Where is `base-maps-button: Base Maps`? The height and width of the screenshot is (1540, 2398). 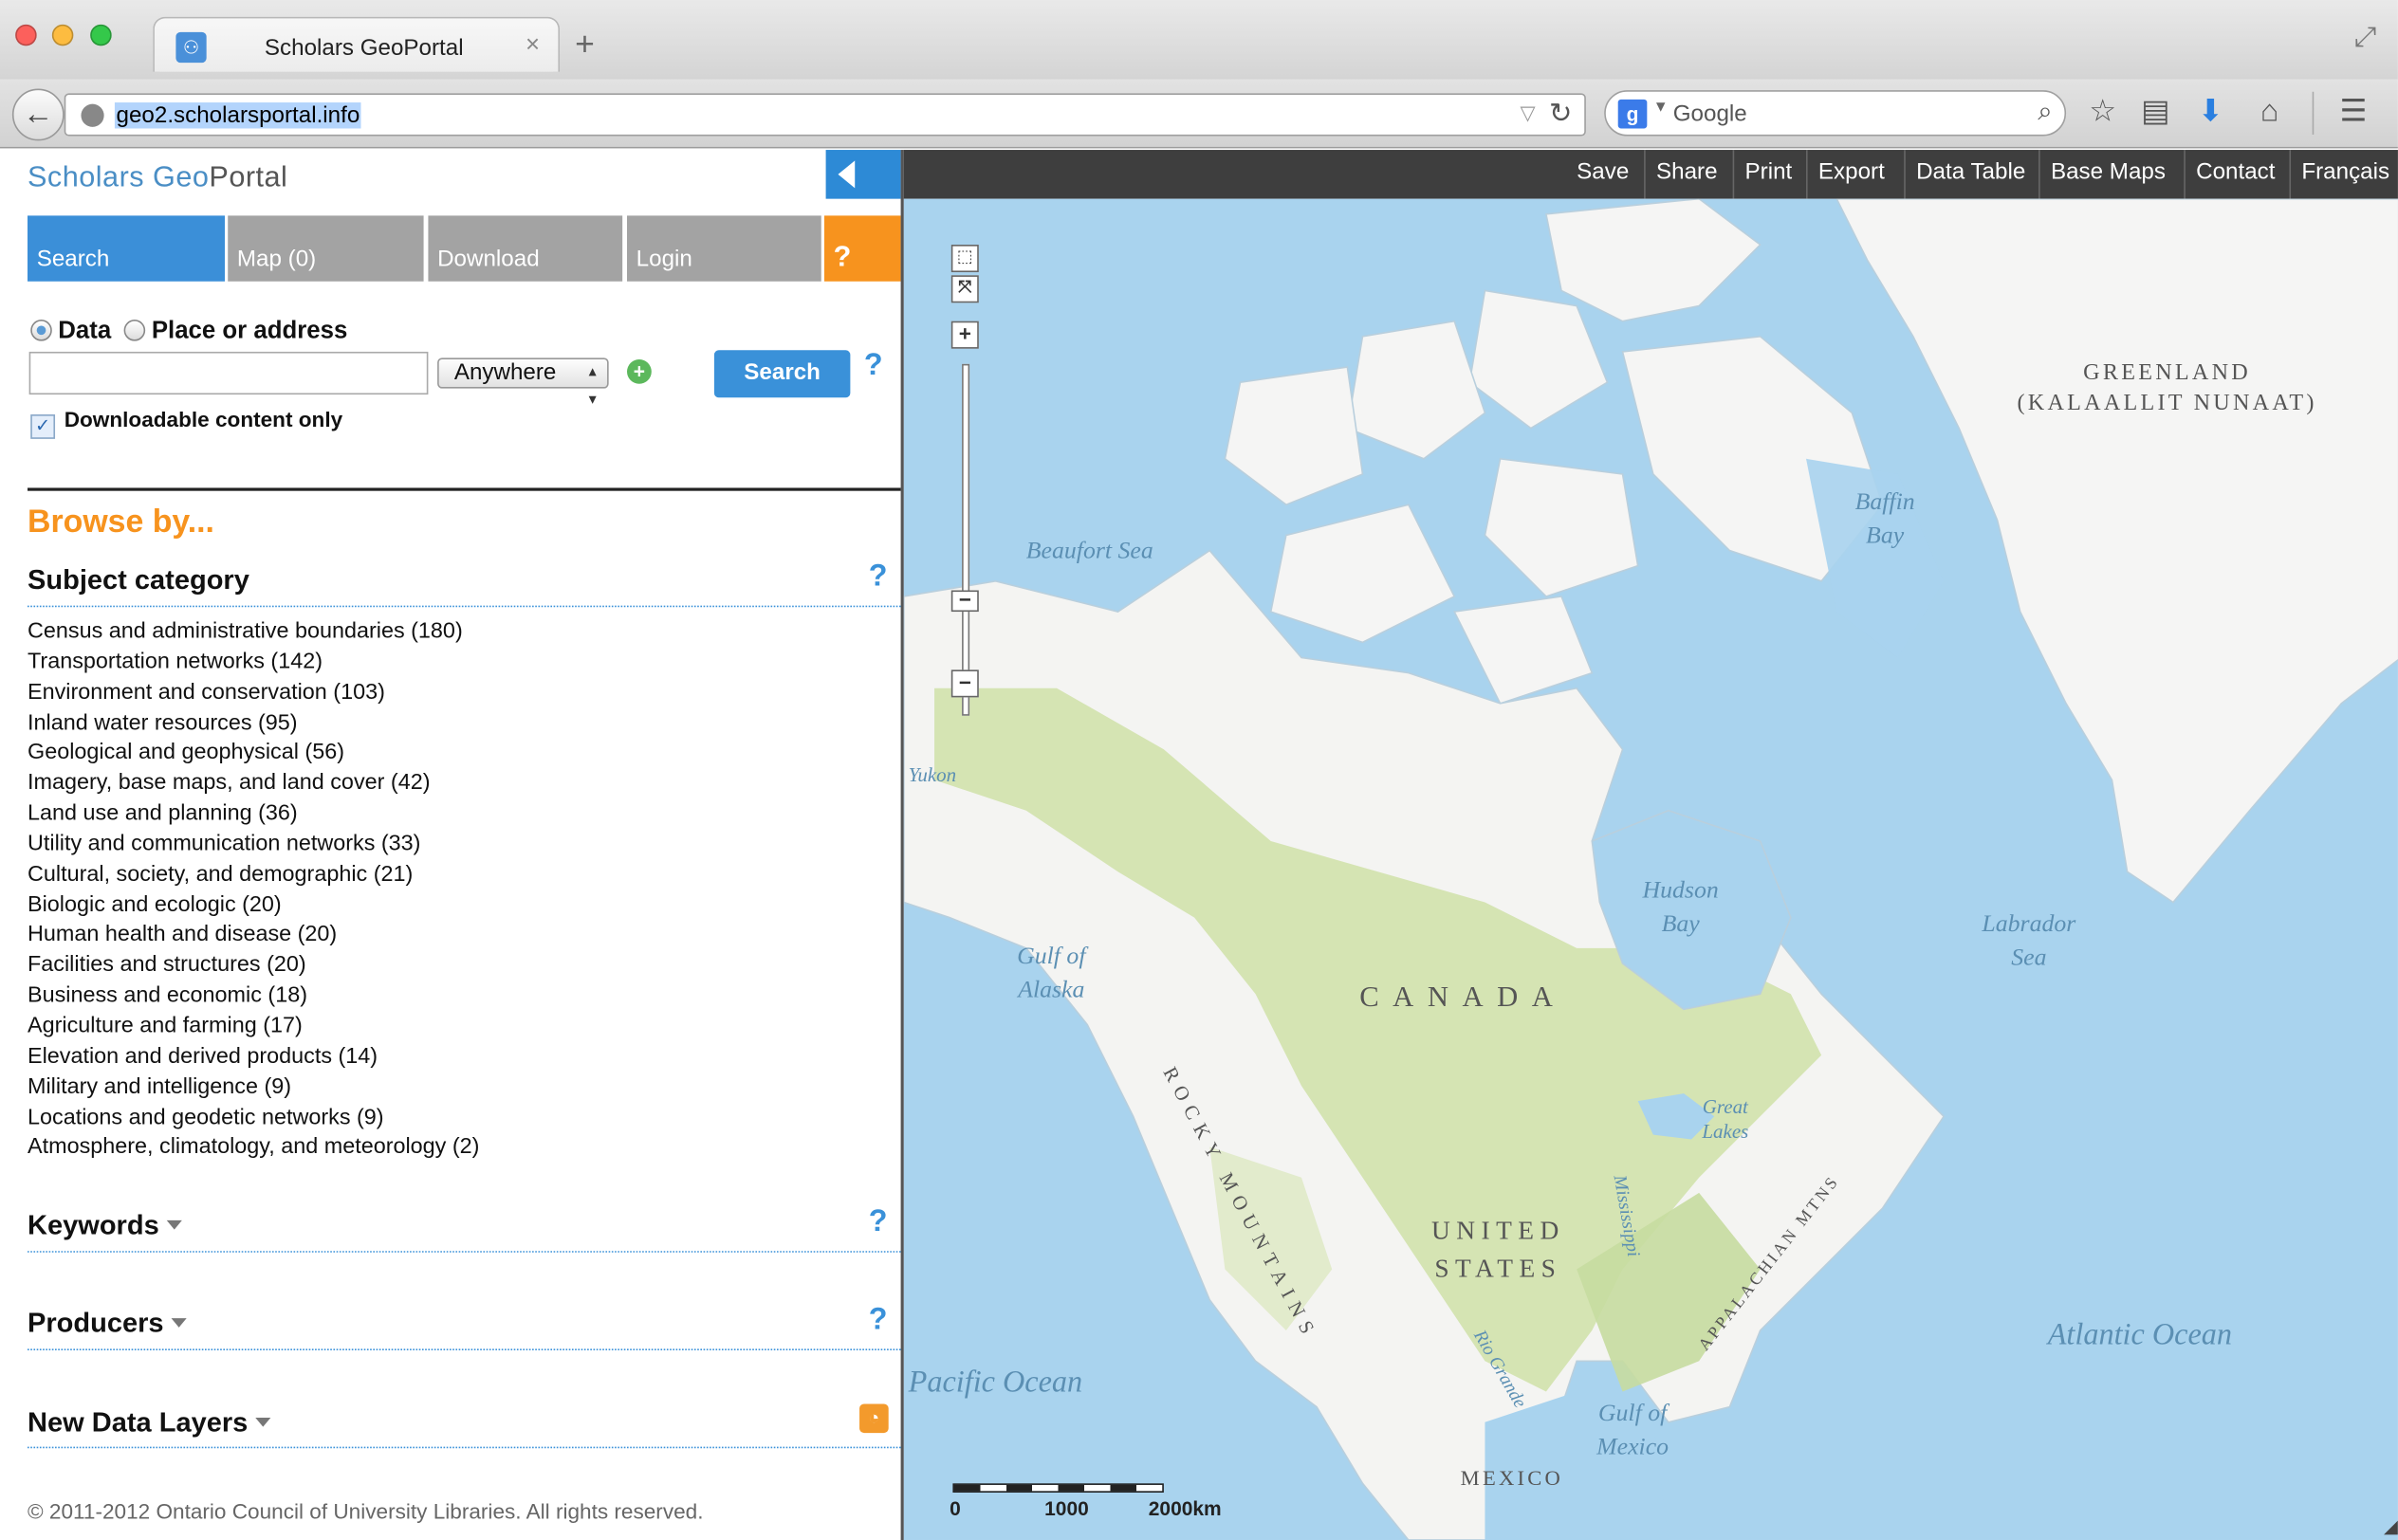 base-maps-button: Base Maps is located at coordinates (2102, 174).